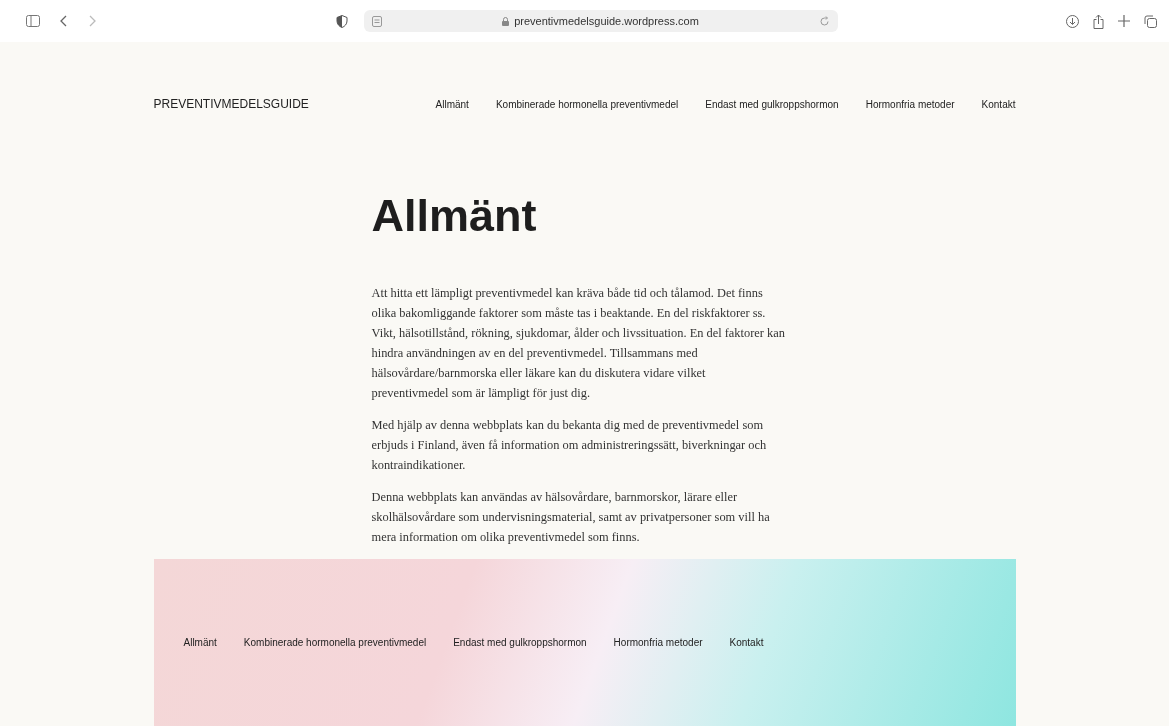  I want to click on tabs-icon, so click(1150, 21).